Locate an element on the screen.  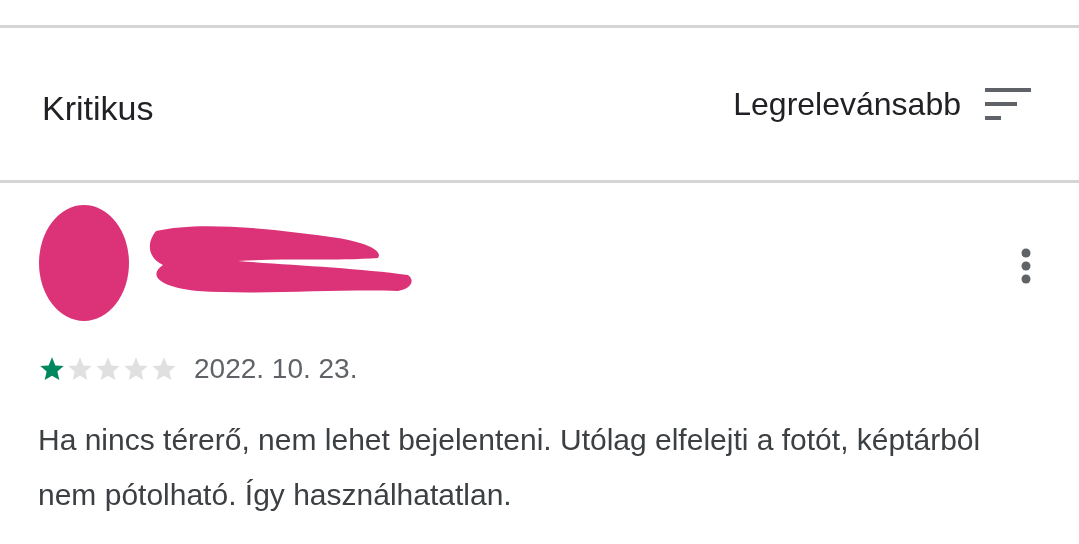
review-text: Ha nincs térerő, nem lehet bejelenteni. Utólag elfelejti a fotót, képtárból nem pótolható. Így használhatatlan. is located at coordinates (510, 467).